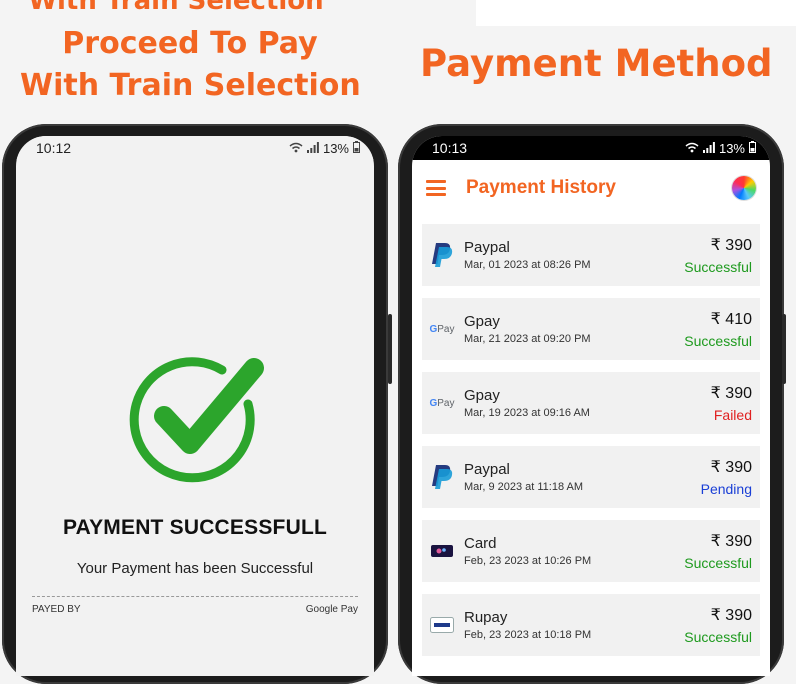 Image resolution: width=796 pixels, height=684 pixels. I want to click on app-bar: Payment History, so click(591, 188).